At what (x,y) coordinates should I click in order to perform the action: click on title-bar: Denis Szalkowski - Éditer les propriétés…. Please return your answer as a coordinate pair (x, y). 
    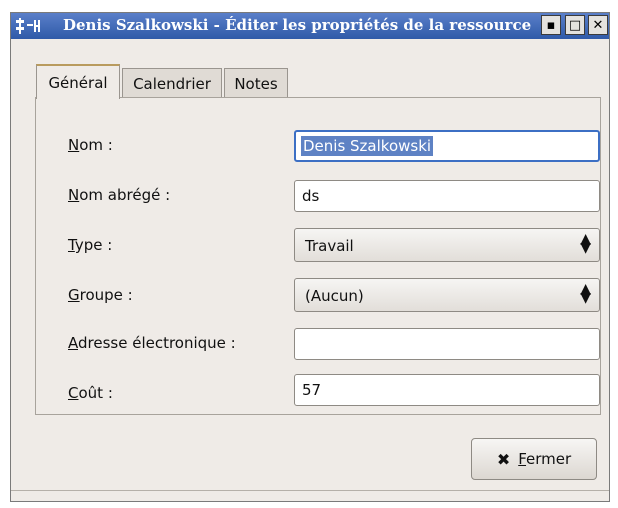
    Looking at the image, I should click on (310, 26).